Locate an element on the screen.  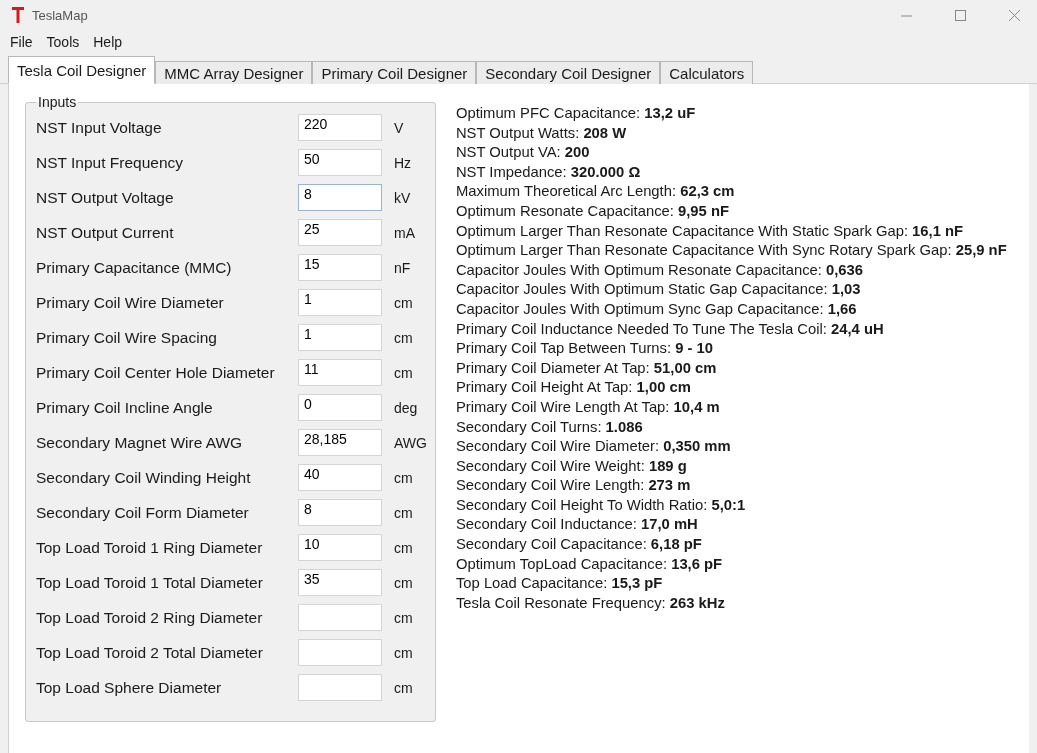
field-label: Top Load Toroid 1 Total Diameter is located at coordinates (150, 582).